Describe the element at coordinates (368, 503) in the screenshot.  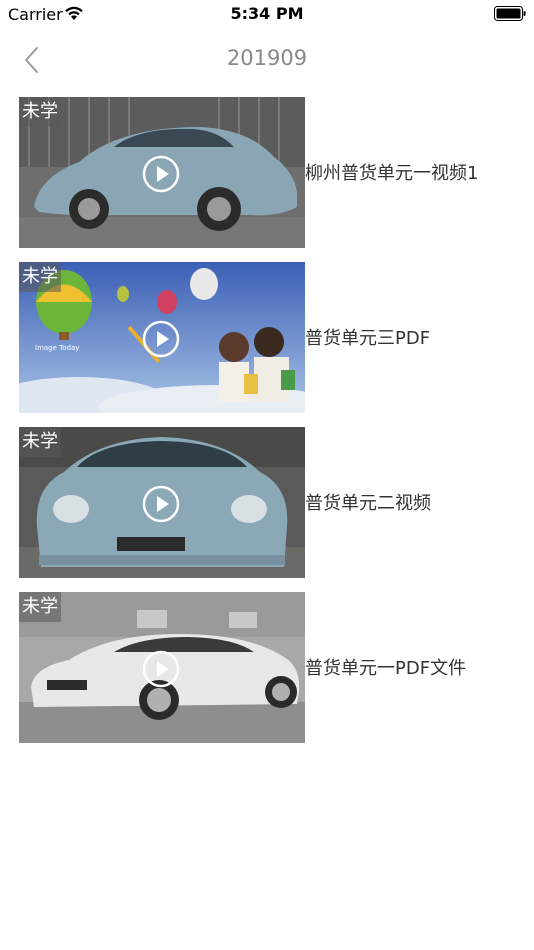
I see `item-title: 普货单元二视频` at that location.